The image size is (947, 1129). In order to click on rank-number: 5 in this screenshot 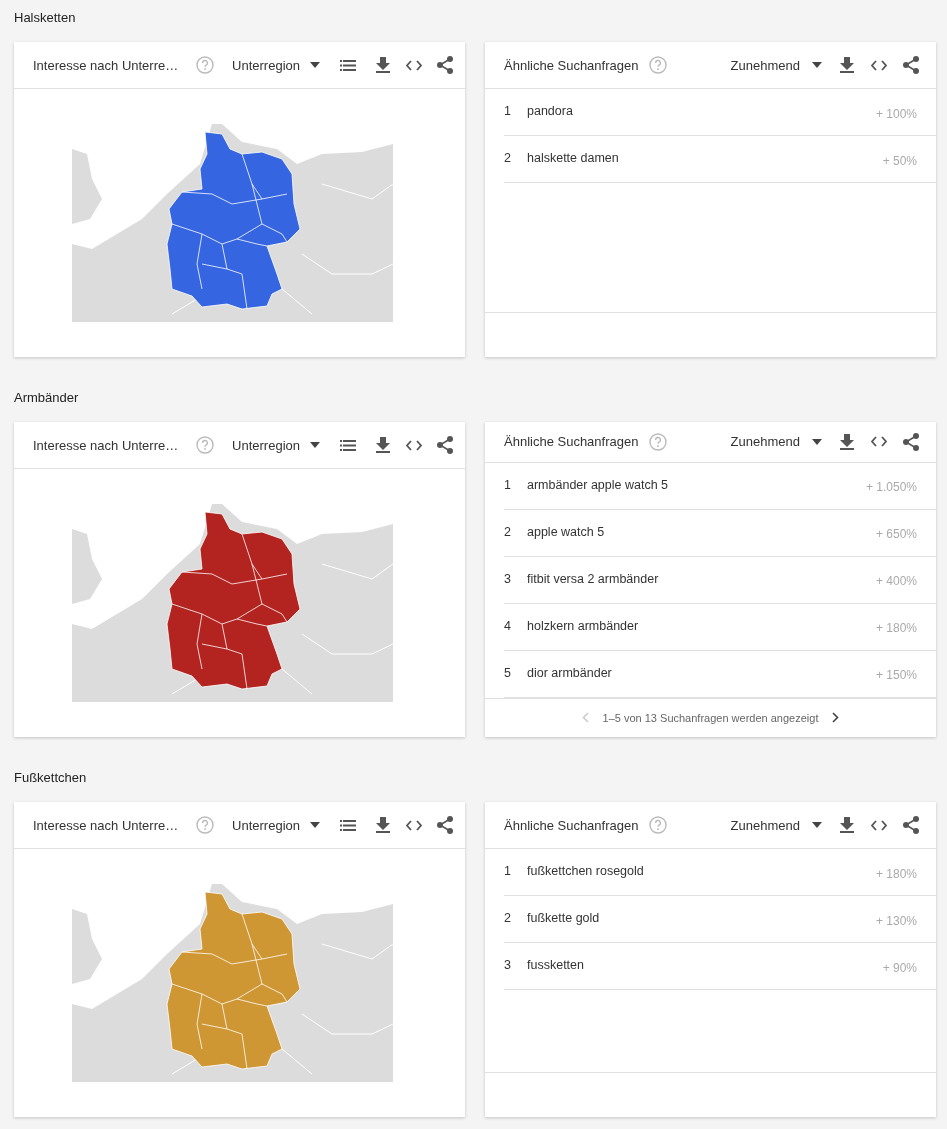, I will do `click(508, 672)`.